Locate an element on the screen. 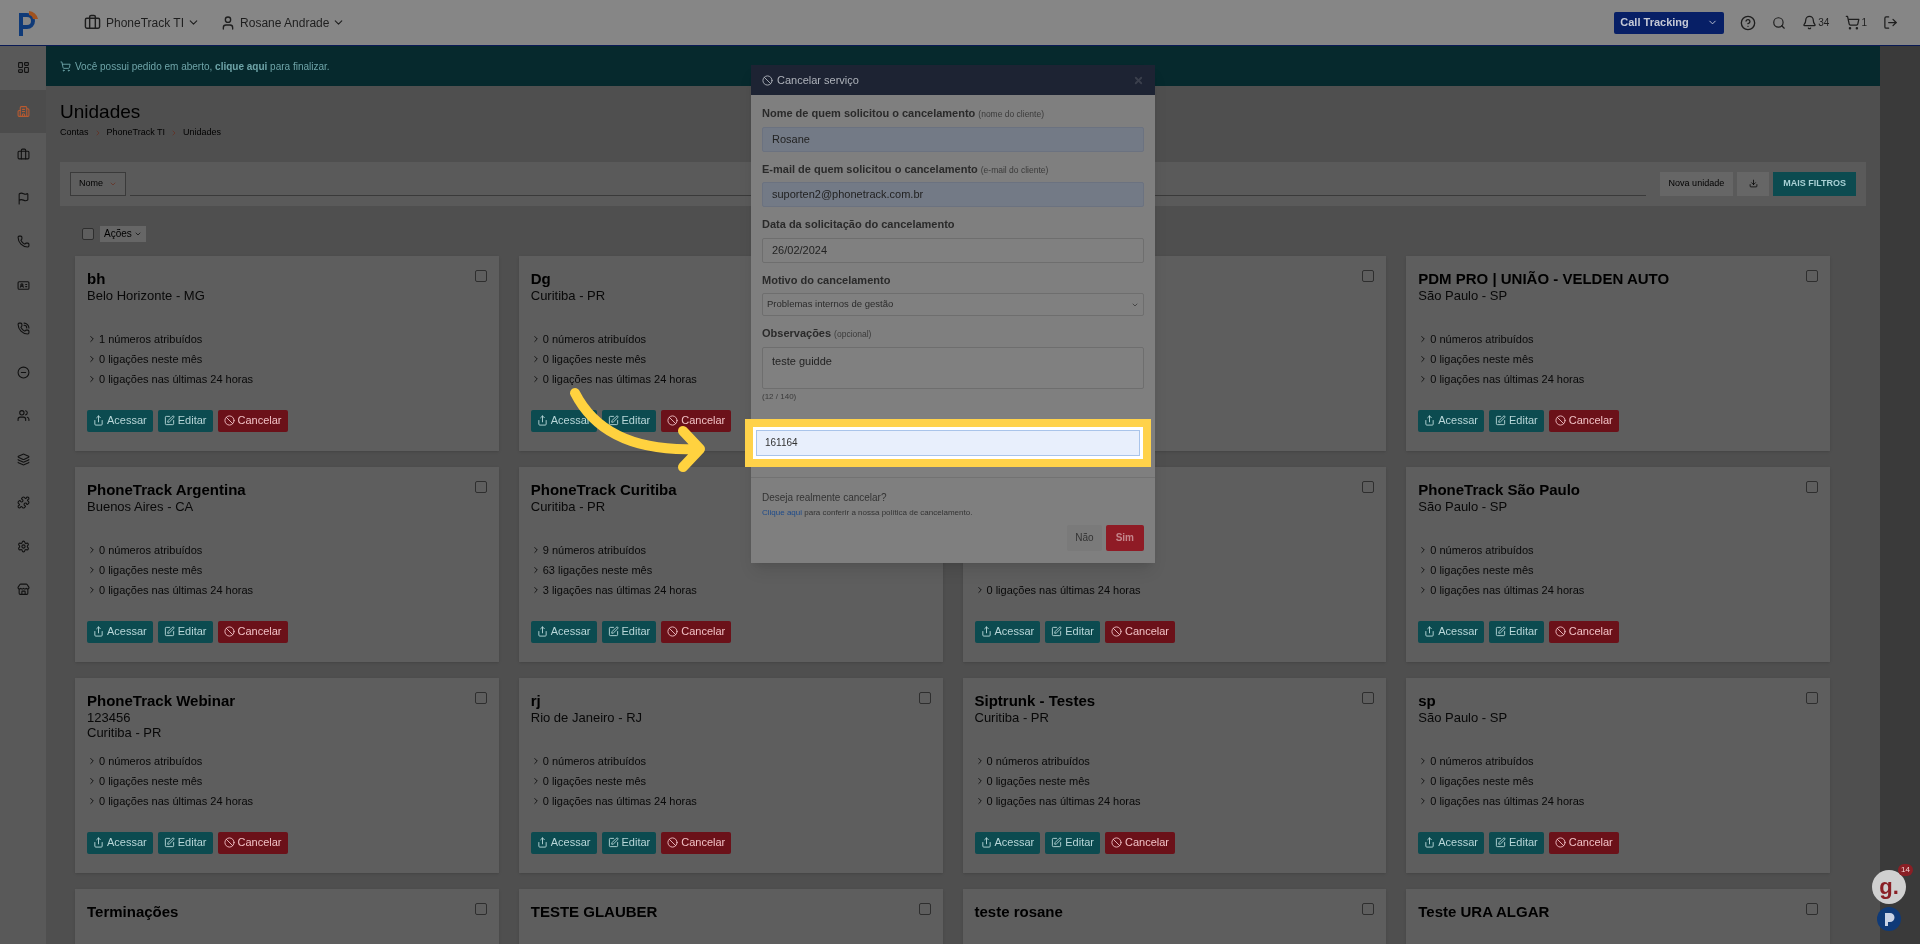  text-field: 26/02/2024 is located at coordinates (953, 250).